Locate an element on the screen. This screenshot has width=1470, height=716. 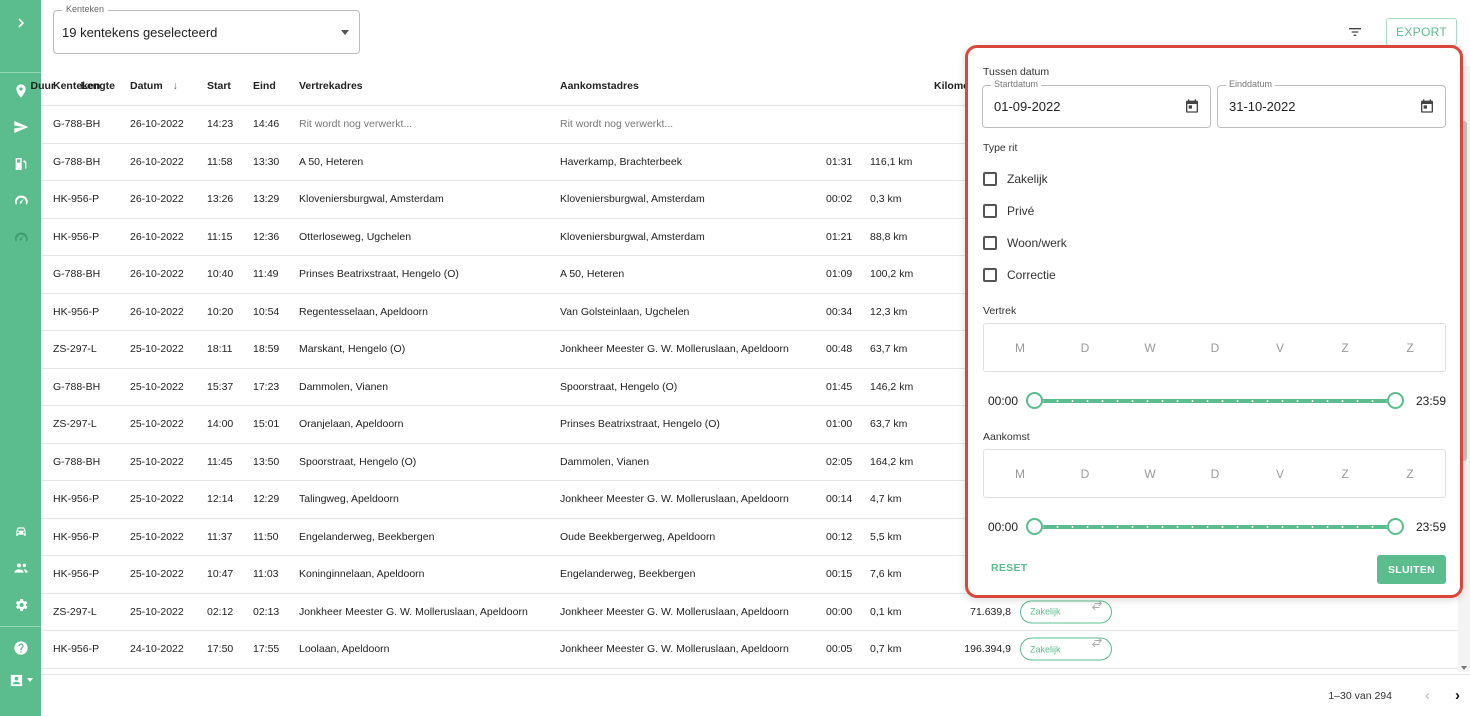
filter-button is located at coordinates (1355, 32).